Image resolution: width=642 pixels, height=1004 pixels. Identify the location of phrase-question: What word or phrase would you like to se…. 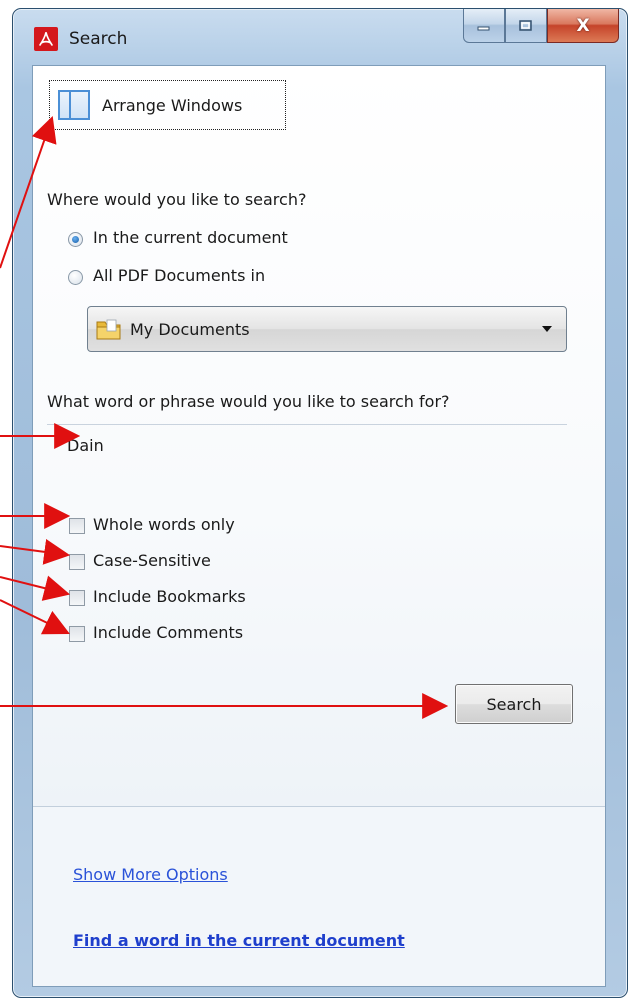
(248, 401).